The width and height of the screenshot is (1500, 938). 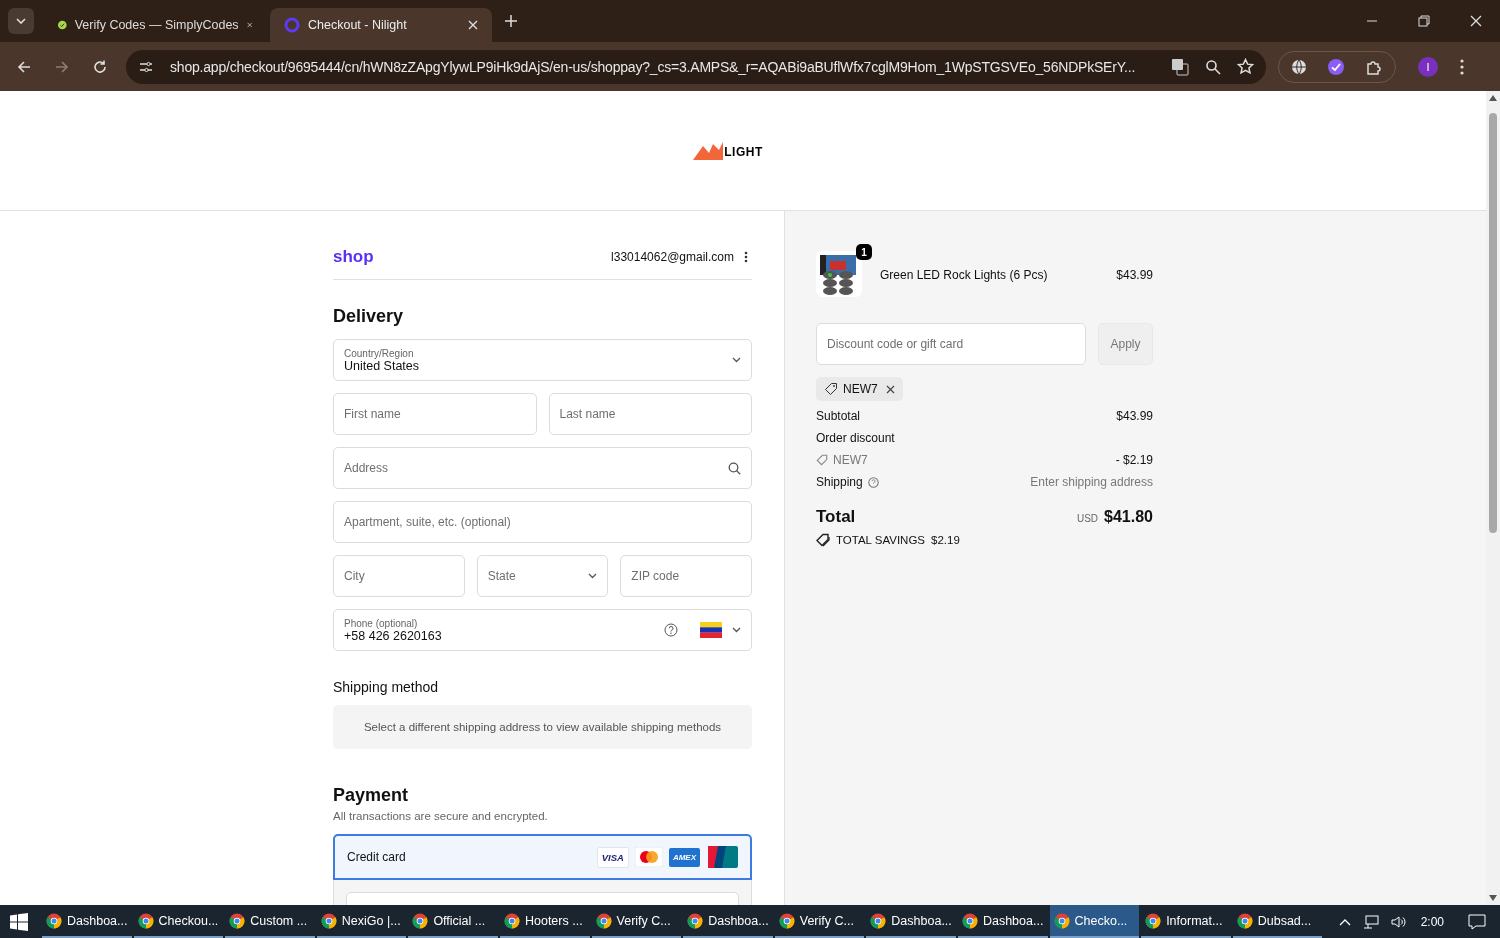 I want to click on last-name-field: Last name, so click(x=650, y=414).